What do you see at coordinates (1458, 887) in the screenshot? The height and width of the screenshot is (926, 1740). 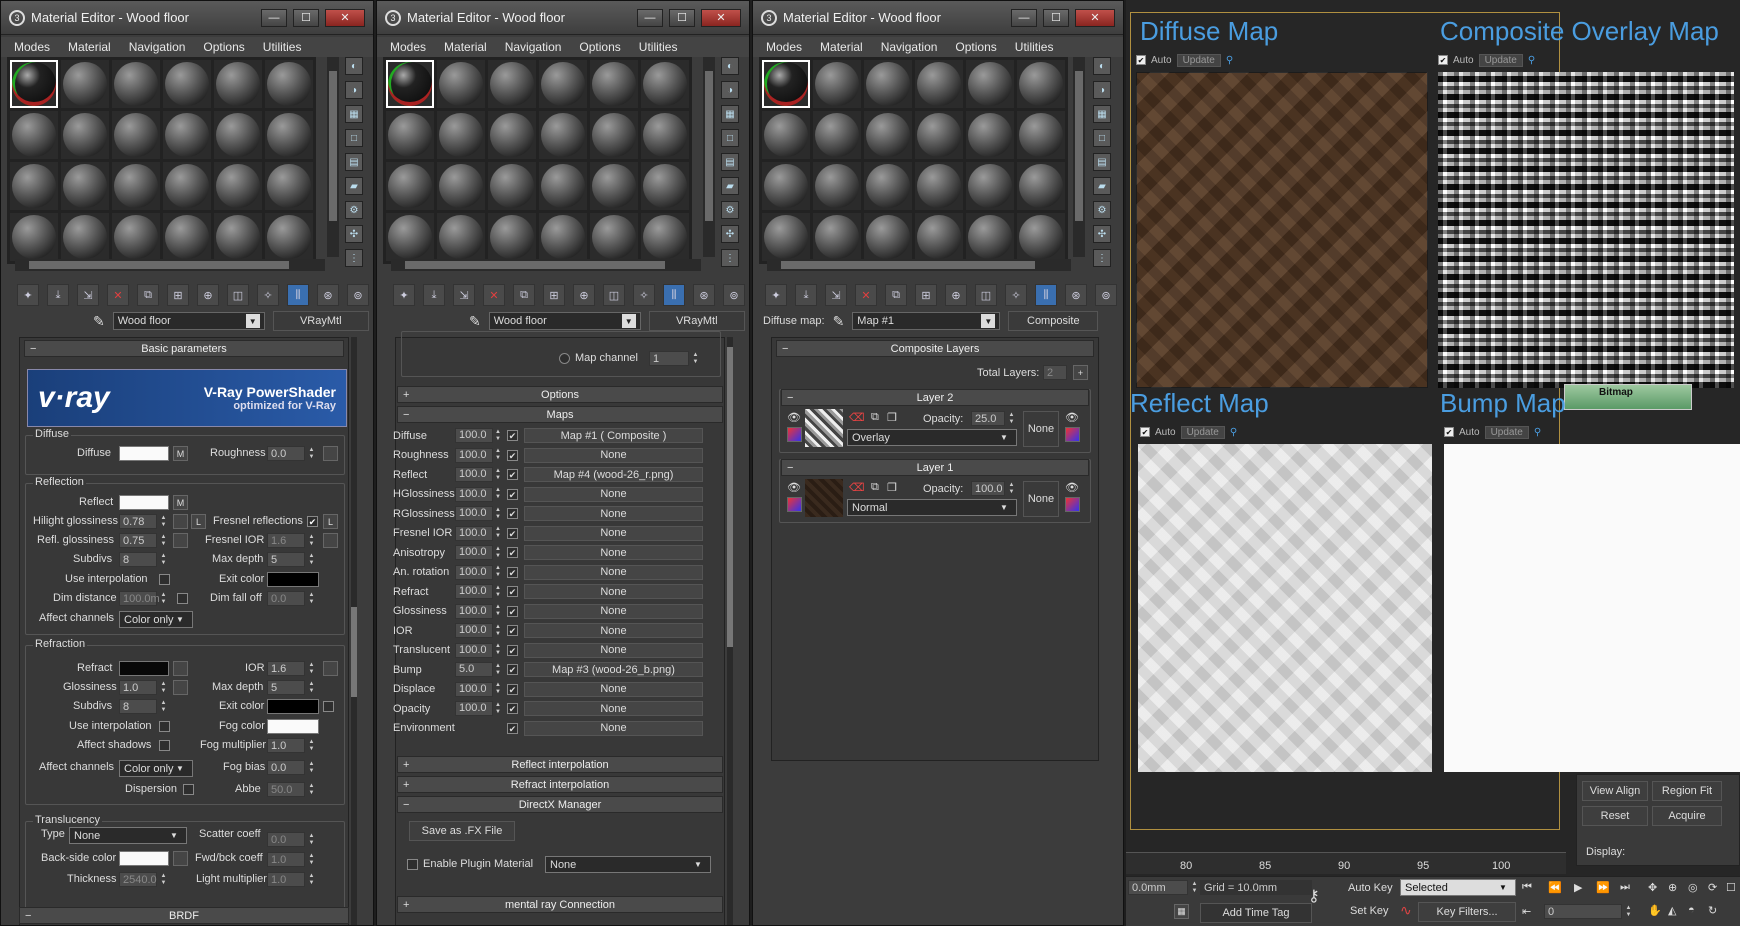 I see `key-selection-select: Selected ▼` at bounding box center [1458, 887].